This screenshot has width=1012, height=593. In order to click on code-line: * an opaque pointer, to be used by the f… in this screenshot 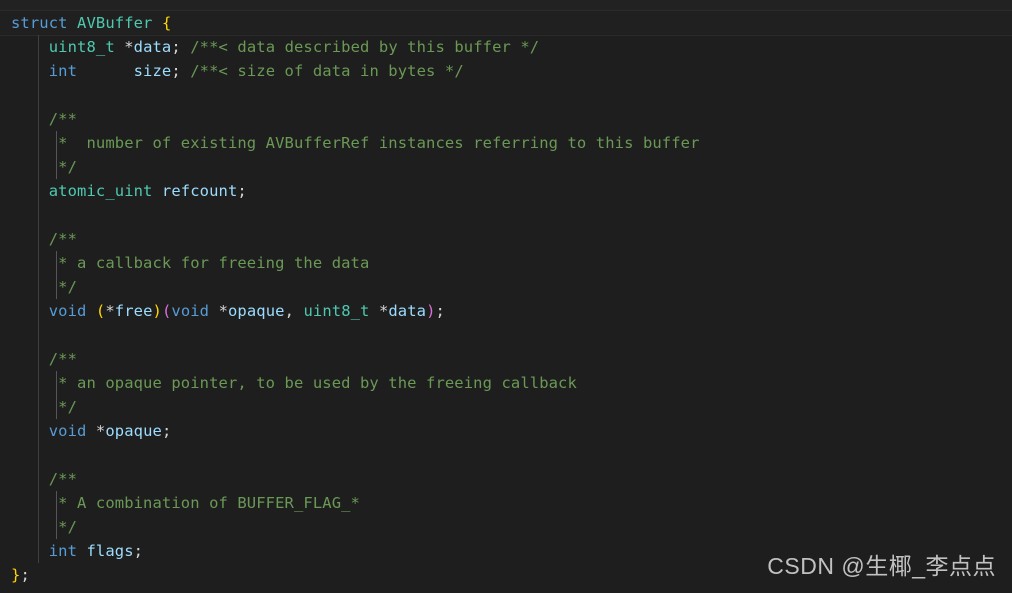, I will do `click(506, 383)`.